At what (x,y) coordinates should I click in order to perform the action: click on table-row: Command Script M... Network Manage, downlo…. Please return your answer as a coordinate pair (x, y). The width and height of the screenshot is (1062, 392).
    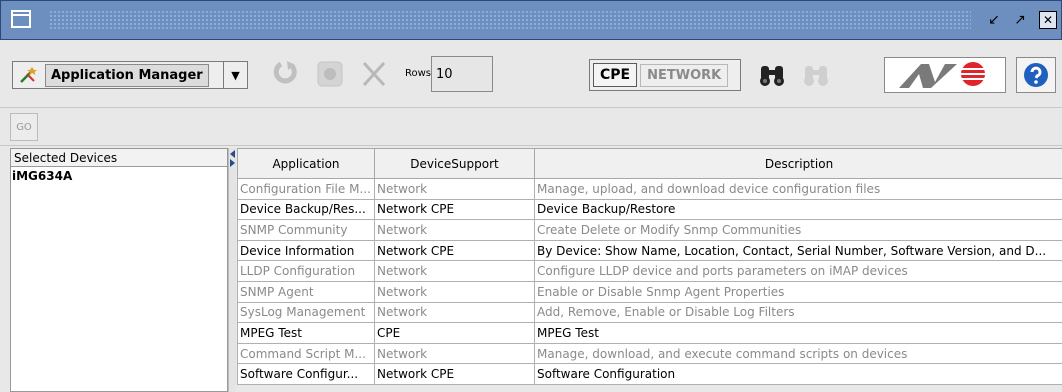
    Looking at the image, I should click on (649, 353).